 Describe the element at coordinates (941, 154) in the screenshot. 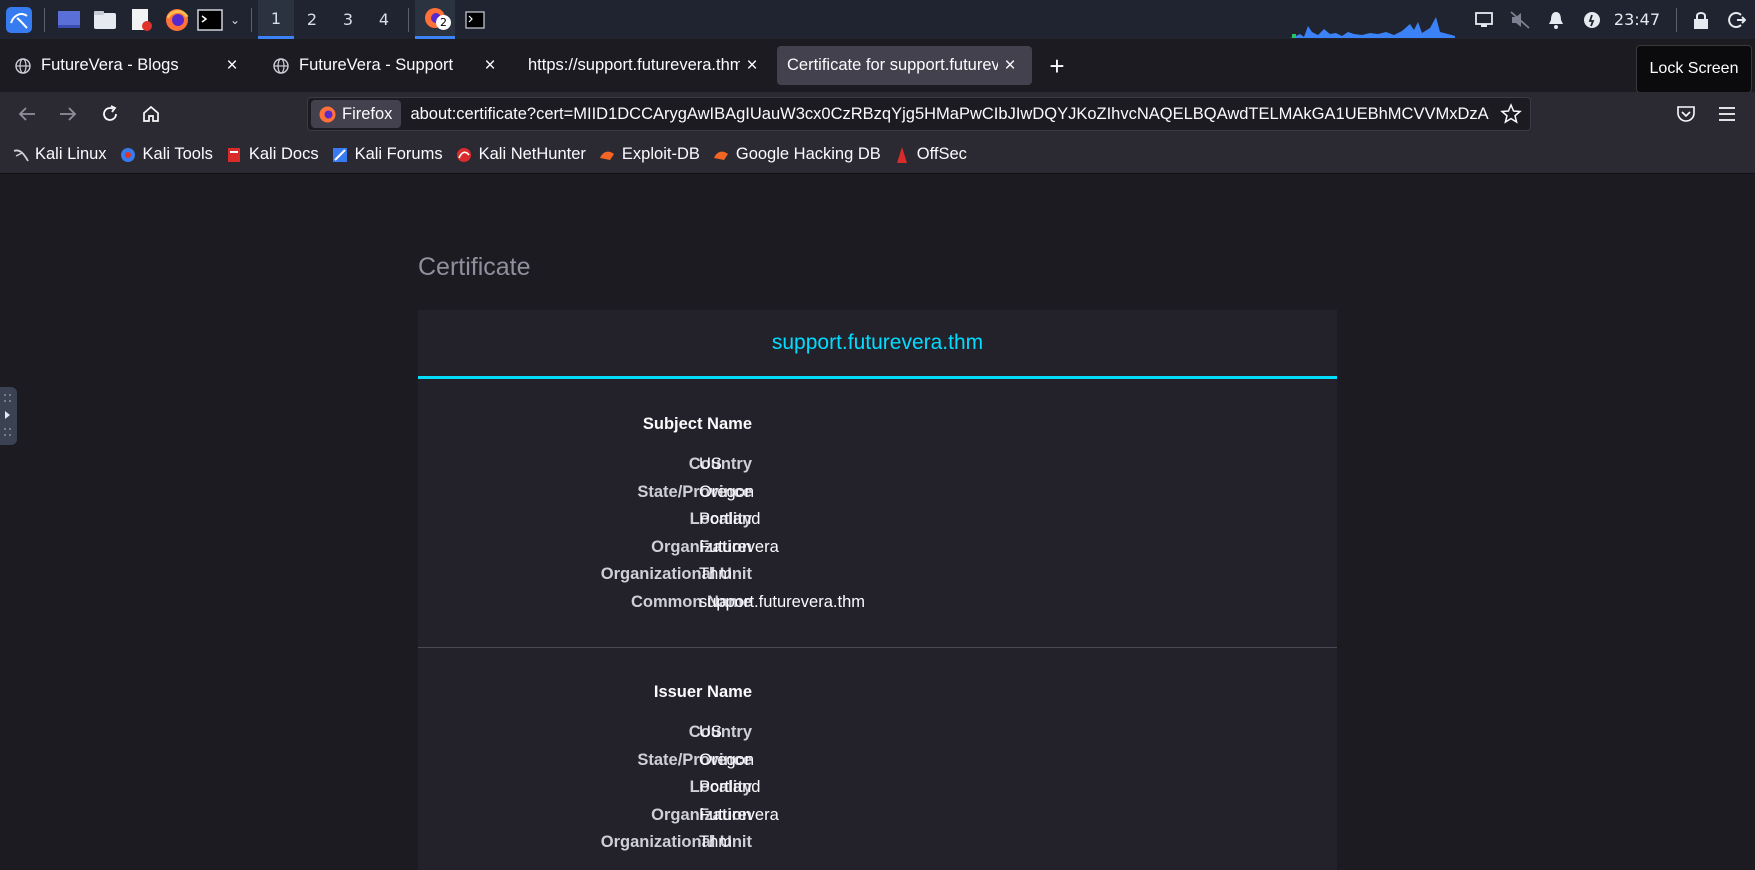

I see `bookmark-label: OffSec` at that location.